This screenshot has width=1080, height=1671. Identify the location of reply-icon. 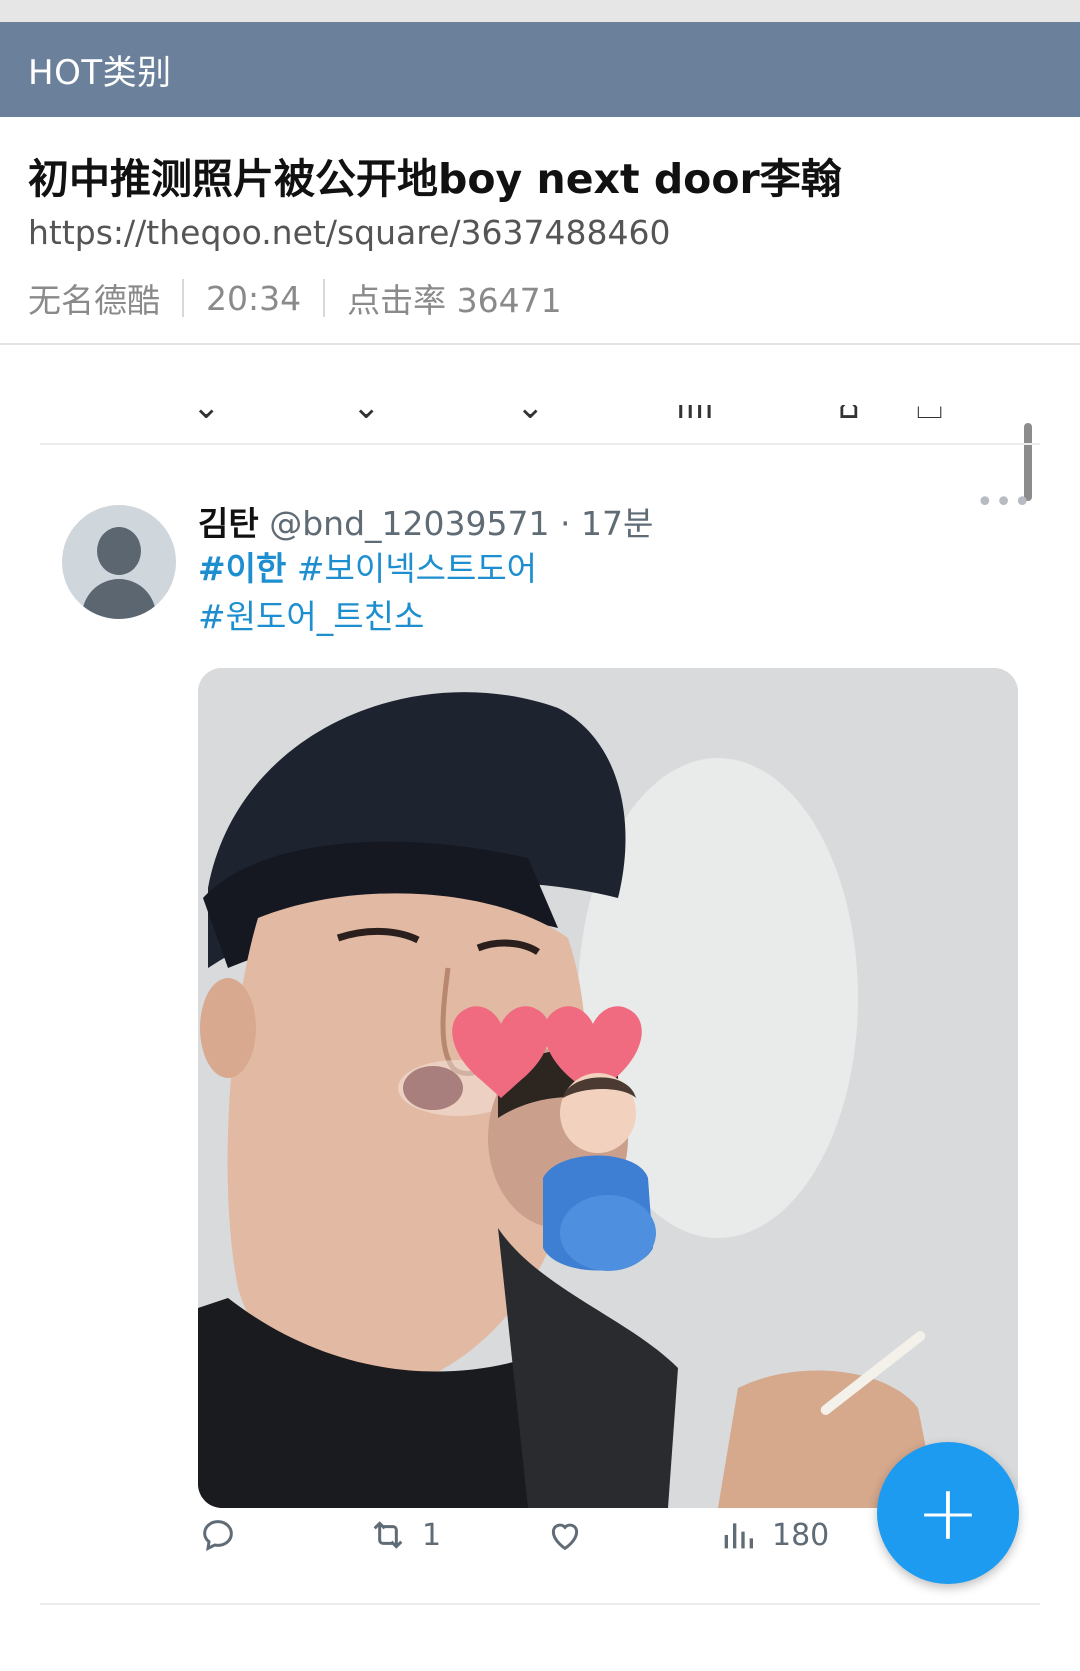
(218, 1535).